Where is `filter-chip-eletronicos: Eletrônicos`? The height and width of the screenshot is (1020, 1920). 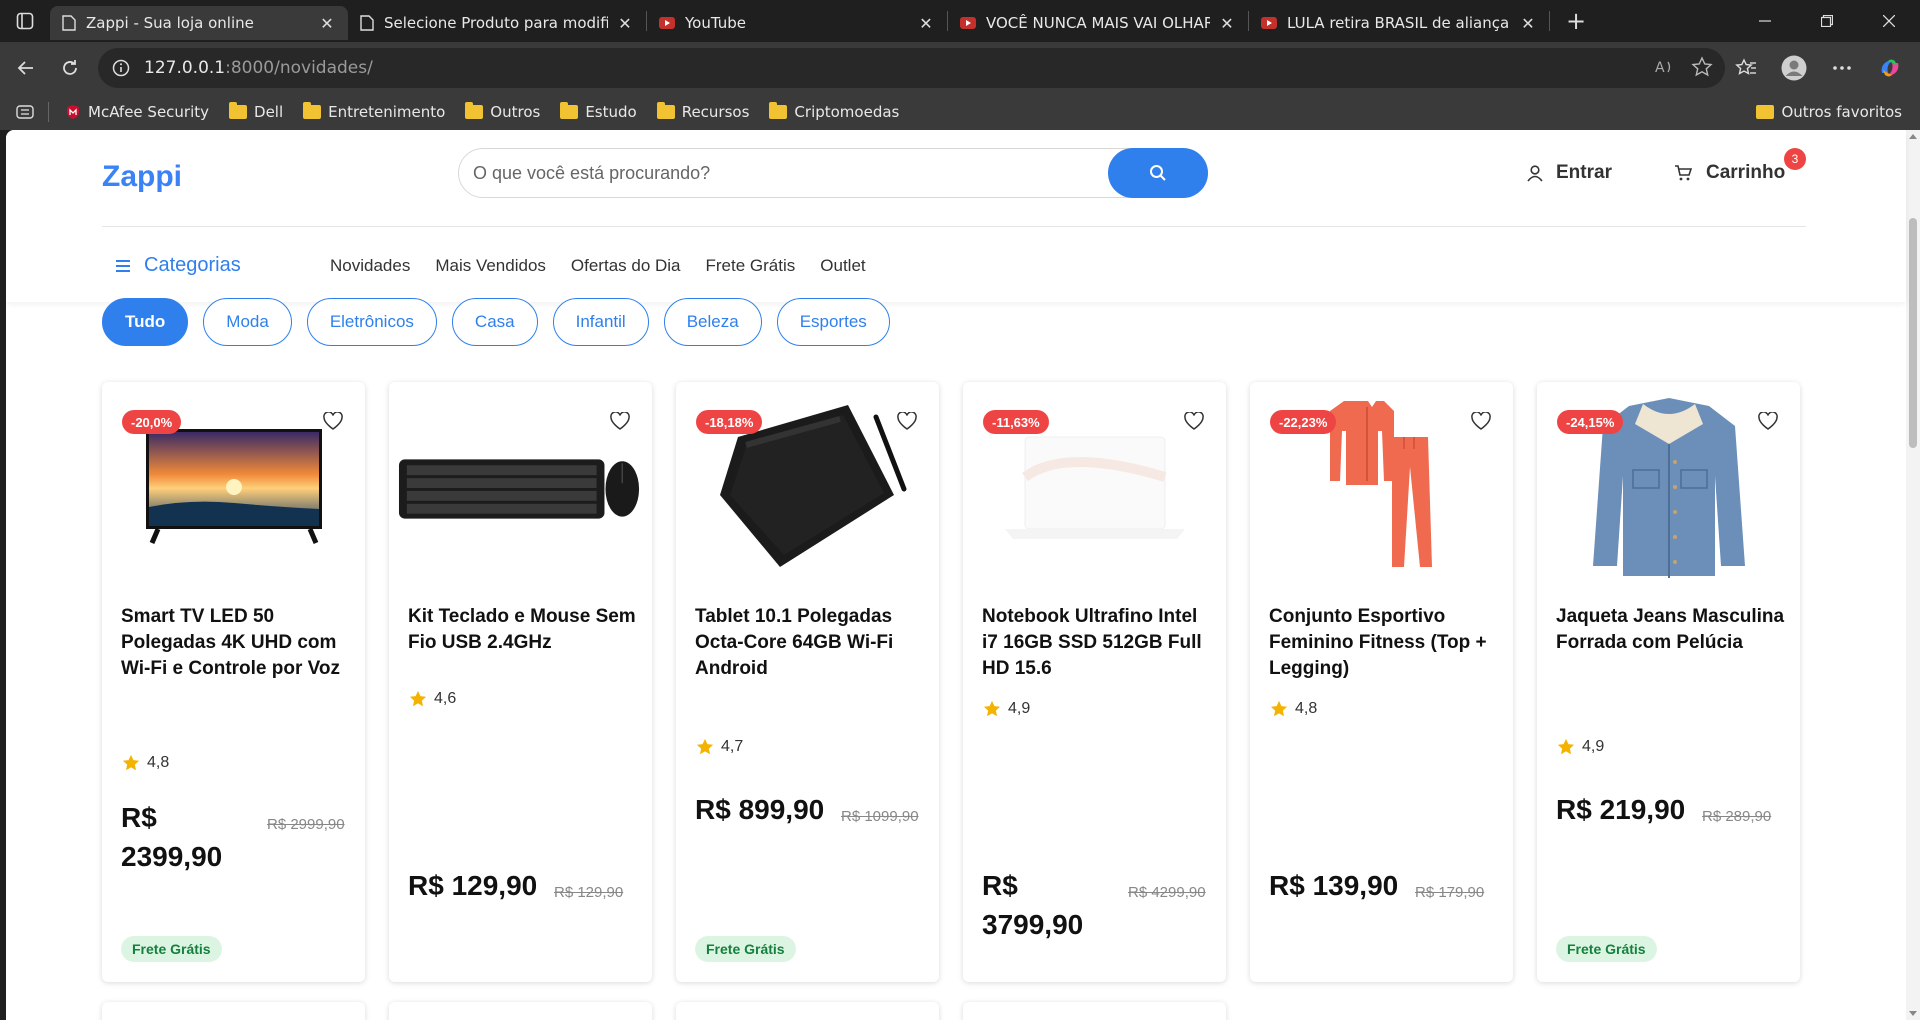 filter-chip-eletronicos: Eletrônicos is located at coordinates (371, 322).